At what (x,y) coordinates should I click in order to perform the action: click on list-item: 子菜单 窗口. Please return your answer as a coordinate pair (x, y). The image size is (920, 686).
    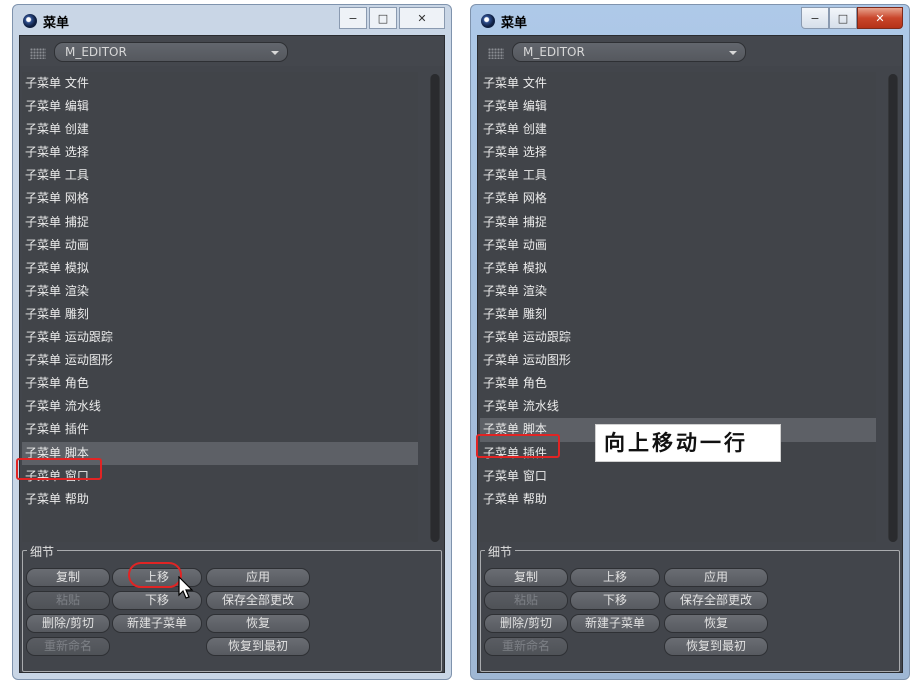
    Looking at the image, I should click on (678, 476).